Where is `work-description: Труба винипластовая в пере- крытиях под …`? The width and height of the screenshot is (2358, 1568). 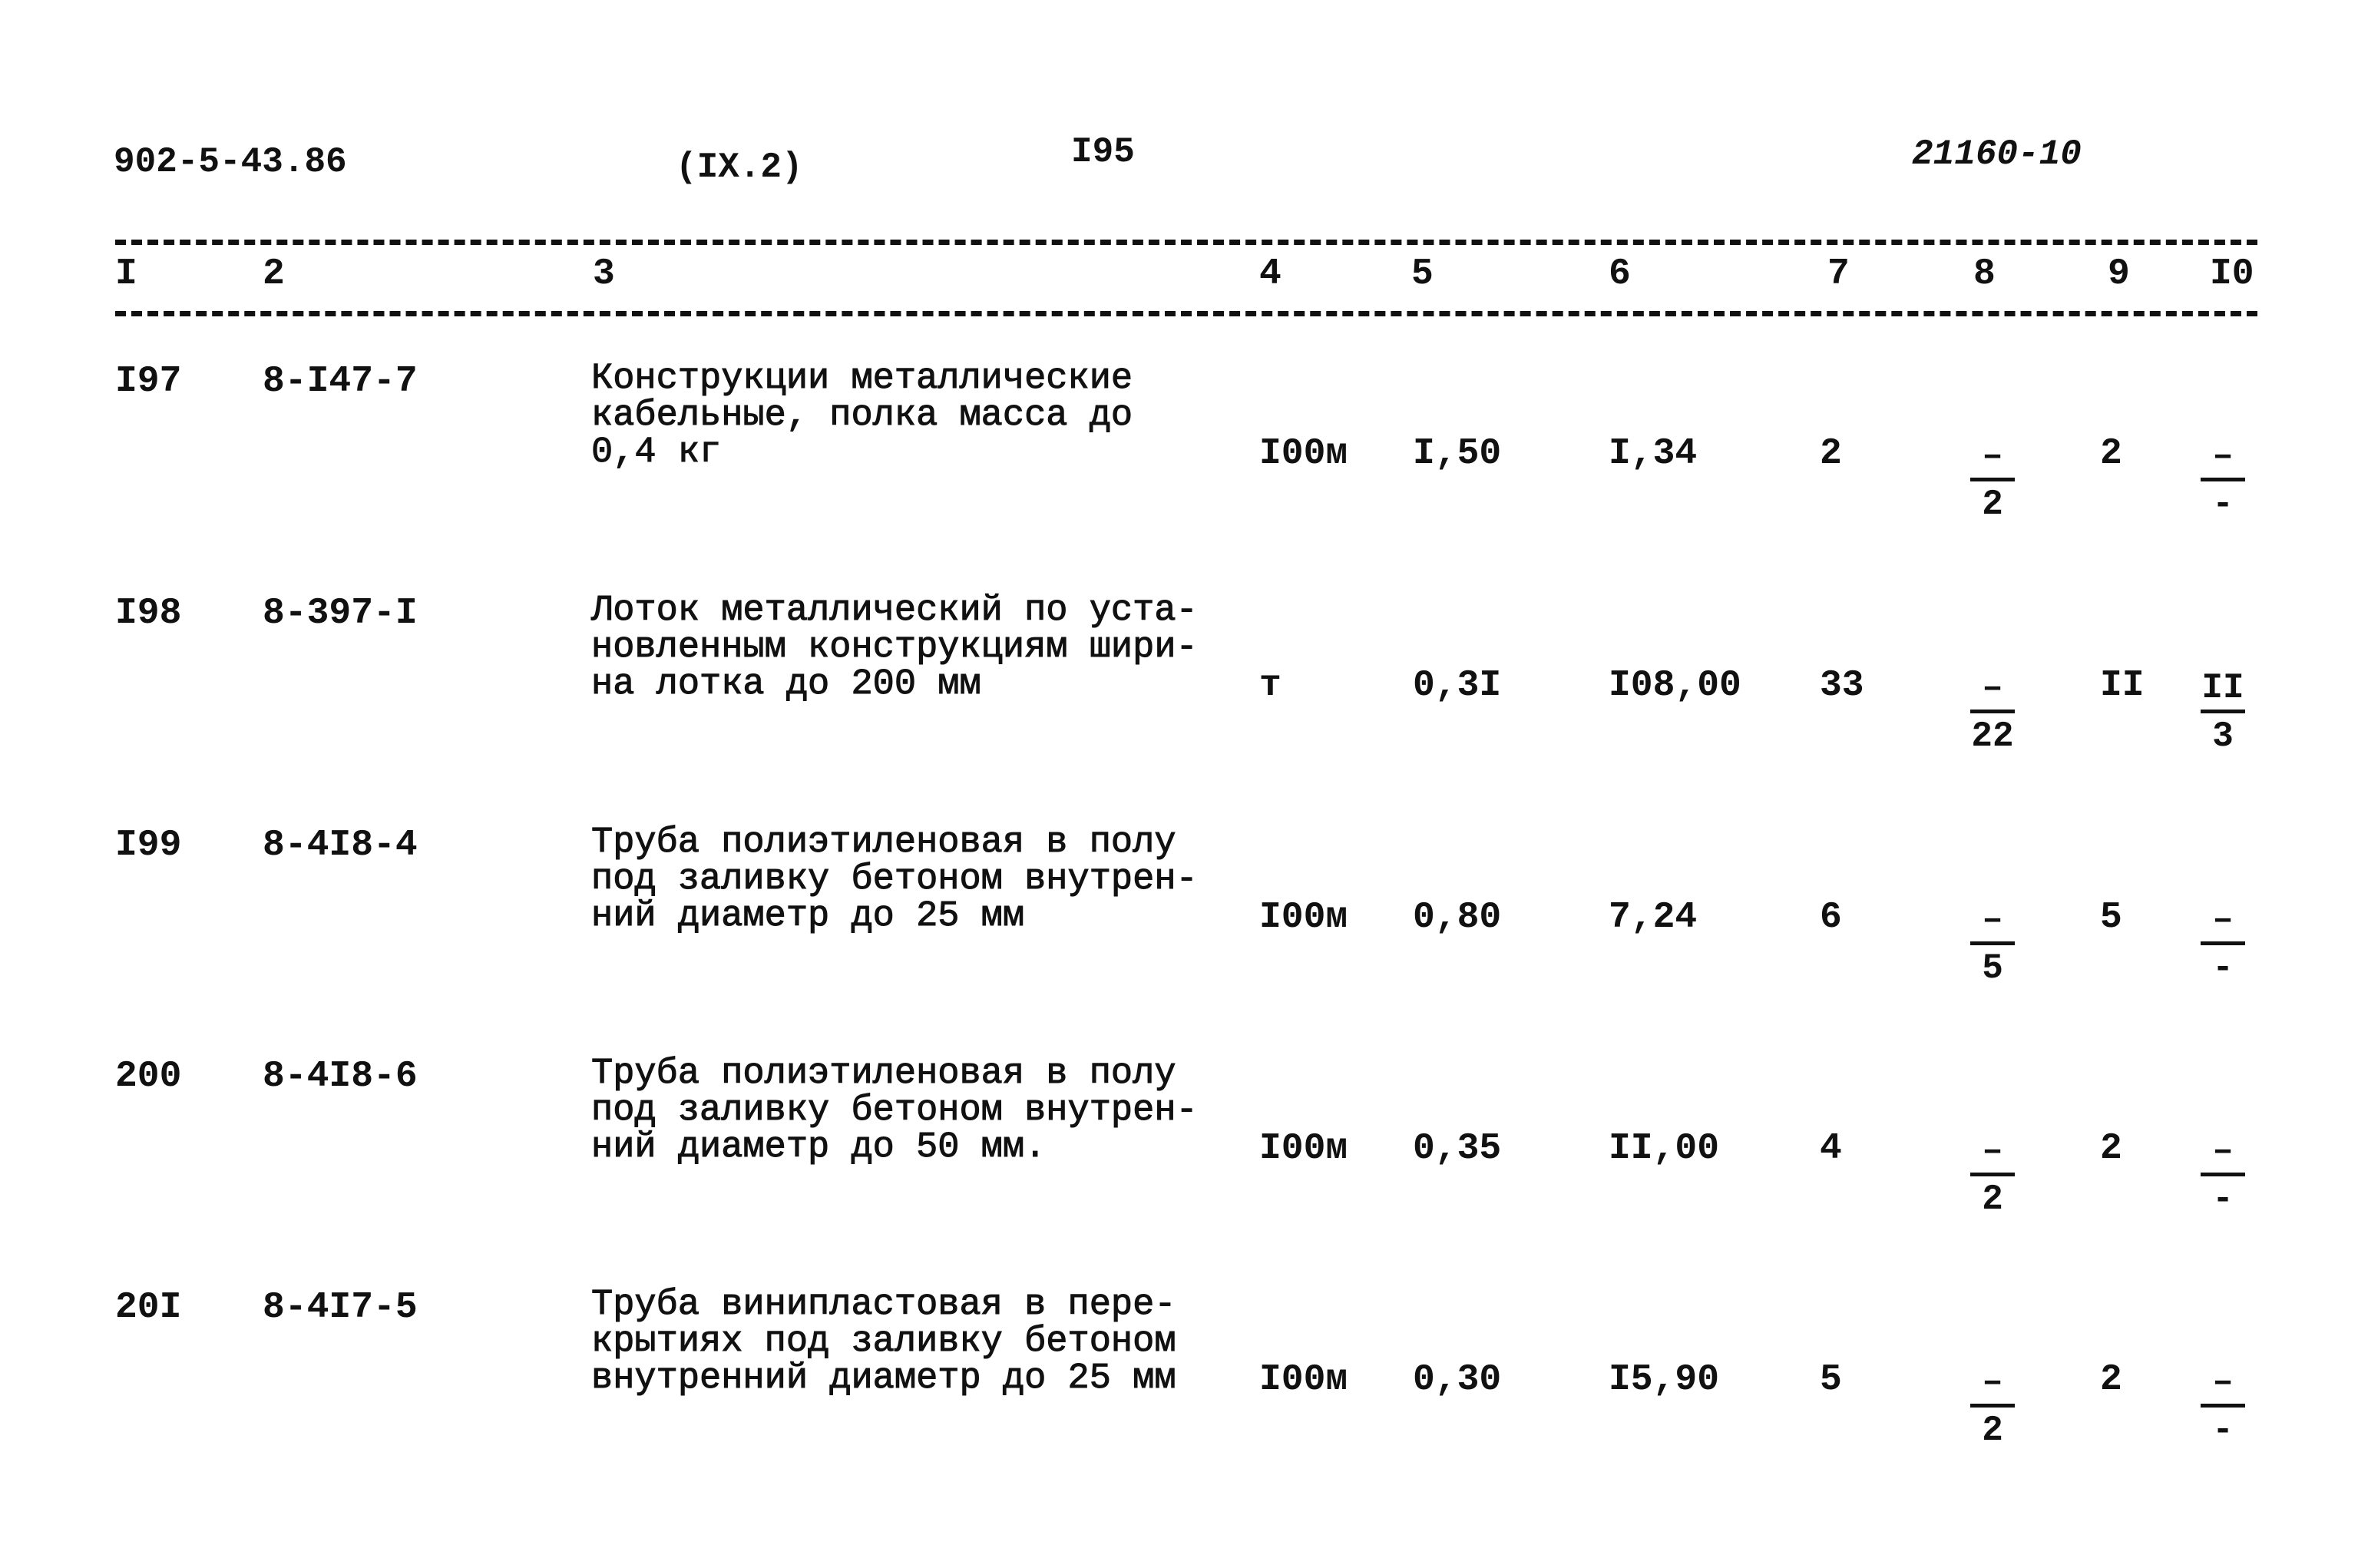
work-description: Труба винипластовая в пере- крытиях под … is located at coordinates (884, 1342).